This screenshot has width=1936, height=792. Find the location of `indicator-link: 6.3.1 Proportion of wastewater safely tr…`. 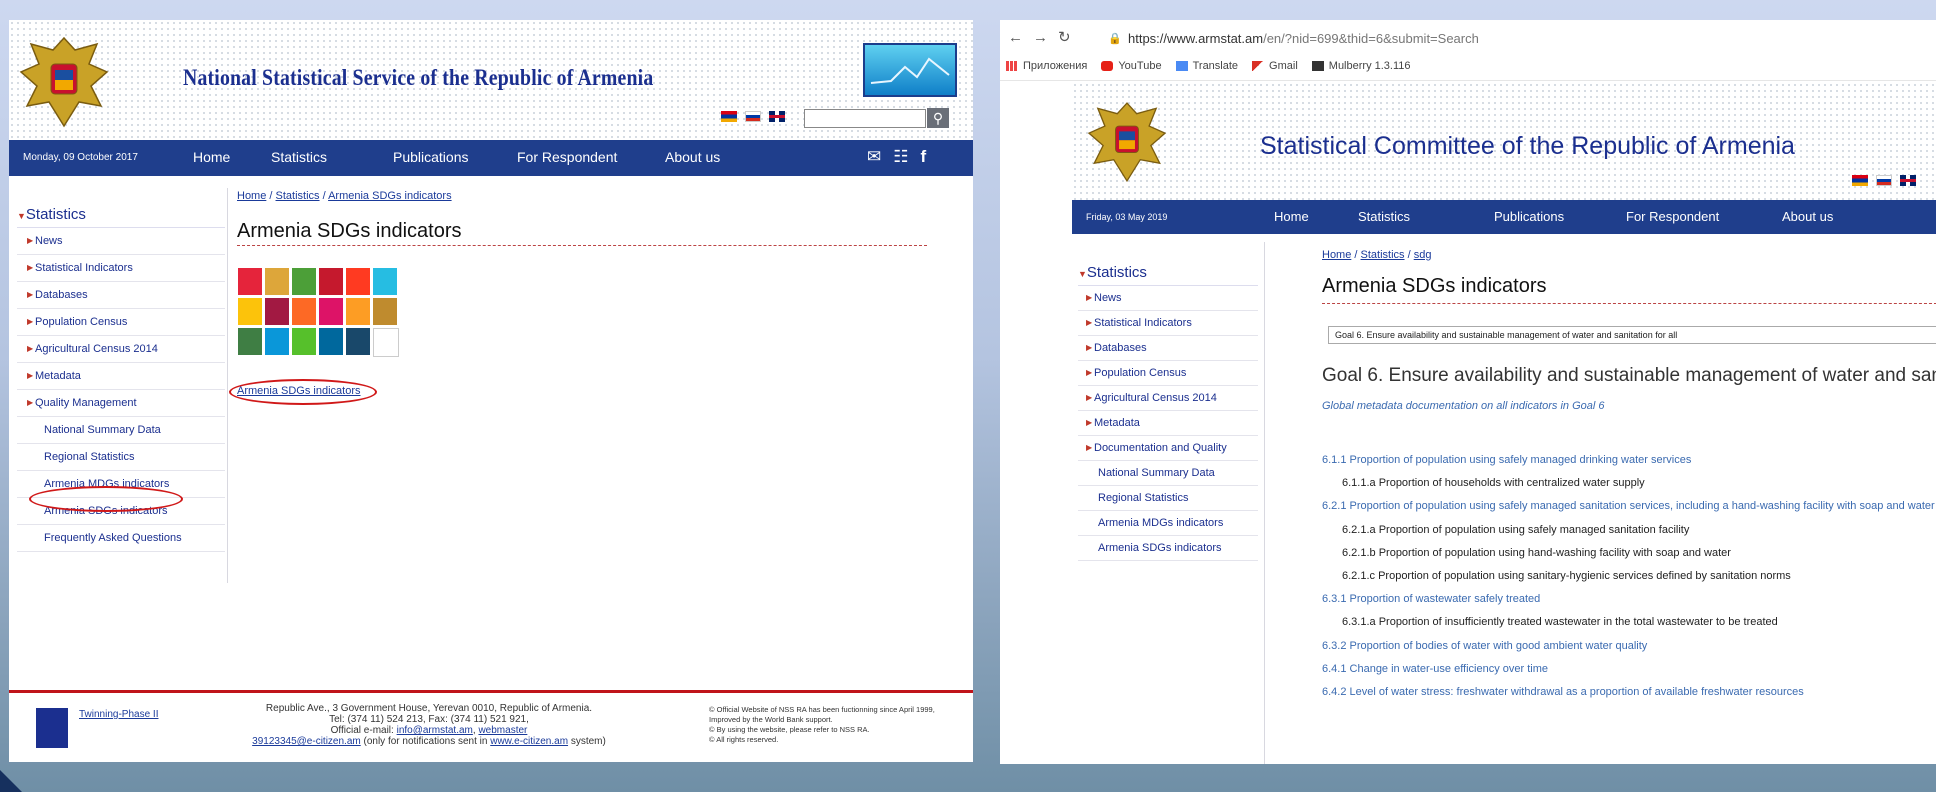

indicator-link: 6.3.1 Proportion of wastewater safely tr… is located at coordinates (1431, 599).